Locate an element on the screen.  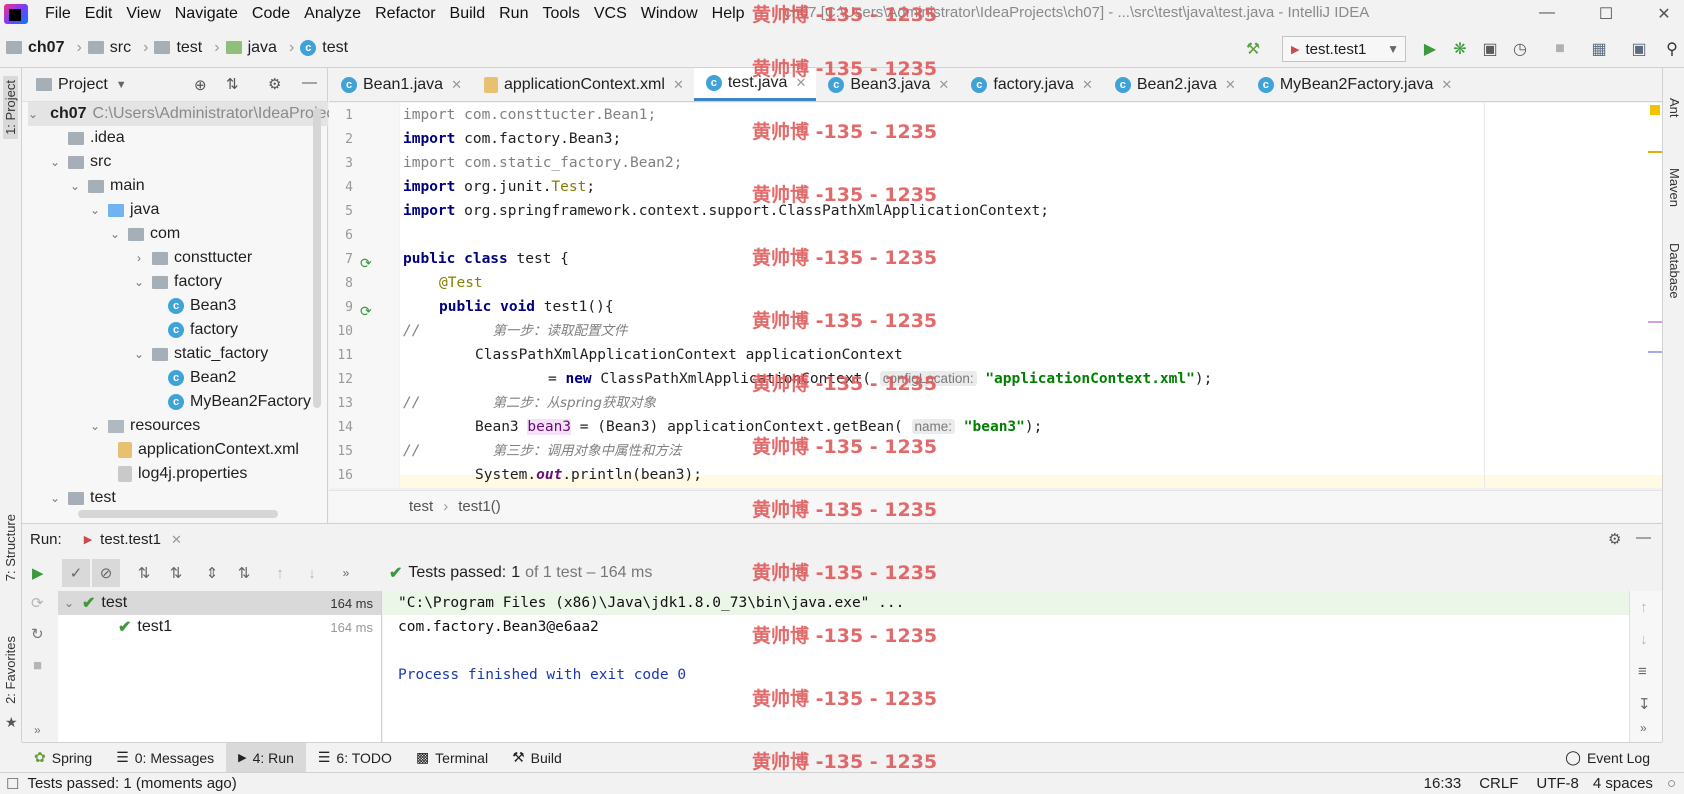
tab-messages: ☰ 0: Messages is located at coordinates (165, 758).